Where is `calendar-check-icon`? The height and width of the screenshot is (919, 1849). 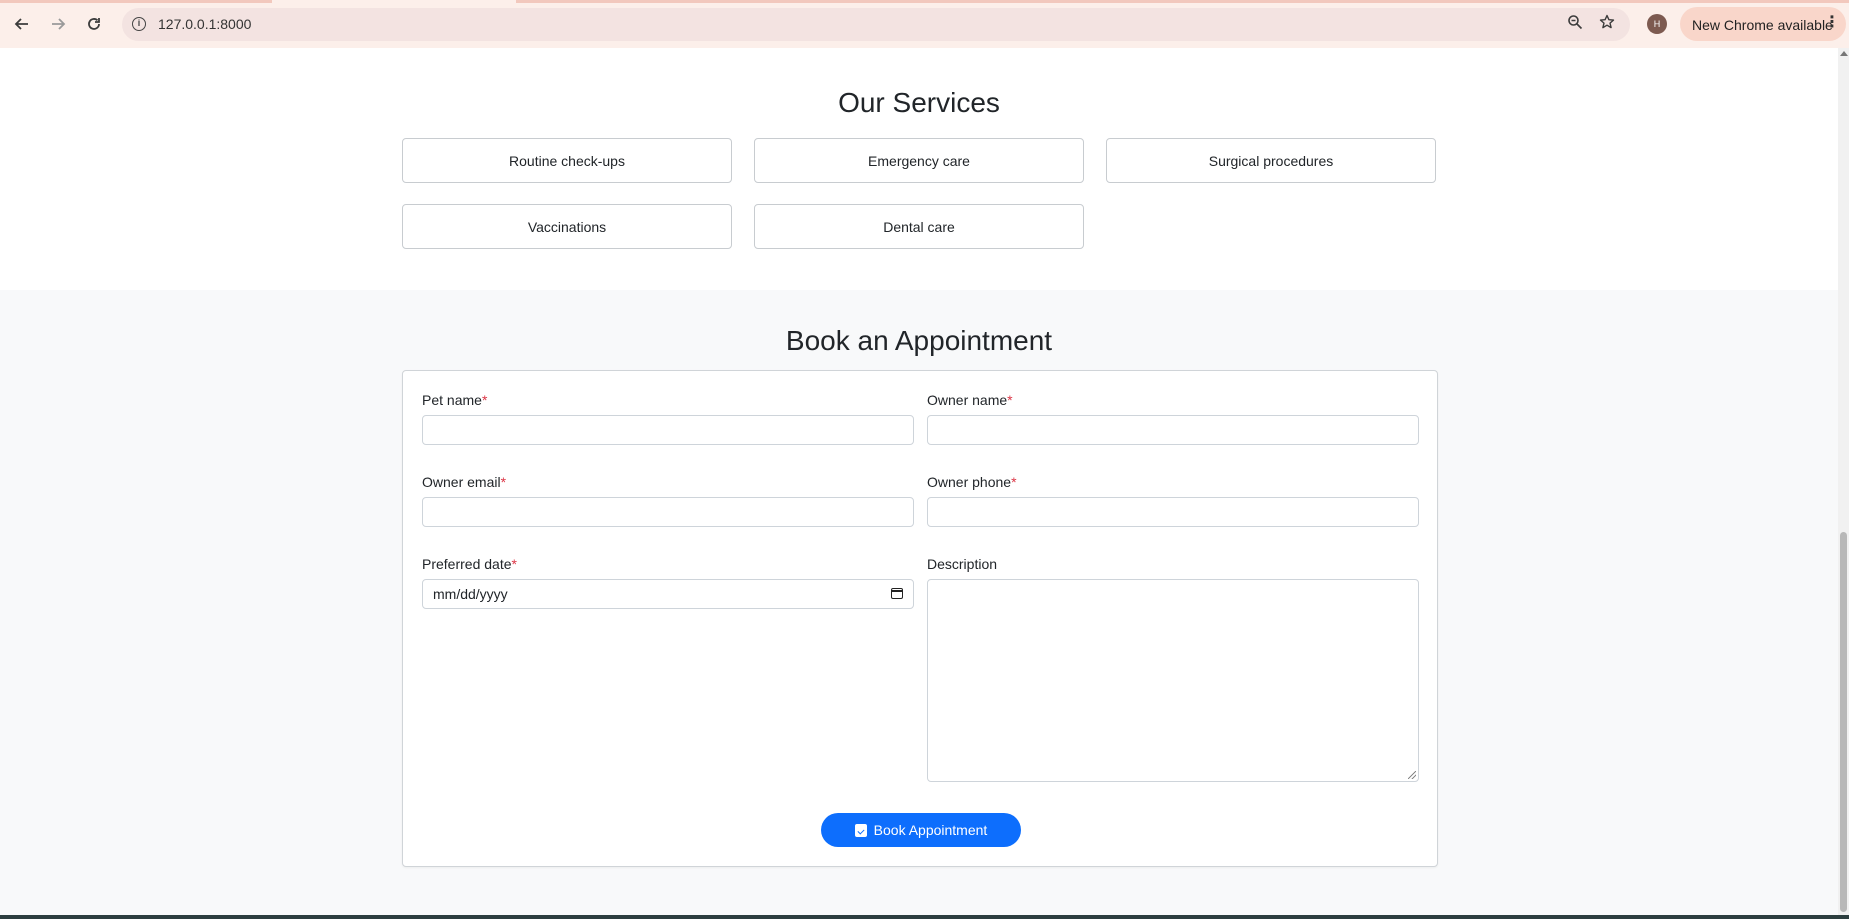
calendar-check-icon is located at coordinates (860, 830).